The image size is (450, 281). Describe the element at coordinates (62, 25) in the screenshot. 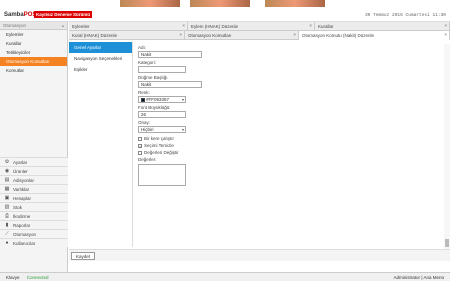

I see `chevron-up-icon: ▴` at that location.